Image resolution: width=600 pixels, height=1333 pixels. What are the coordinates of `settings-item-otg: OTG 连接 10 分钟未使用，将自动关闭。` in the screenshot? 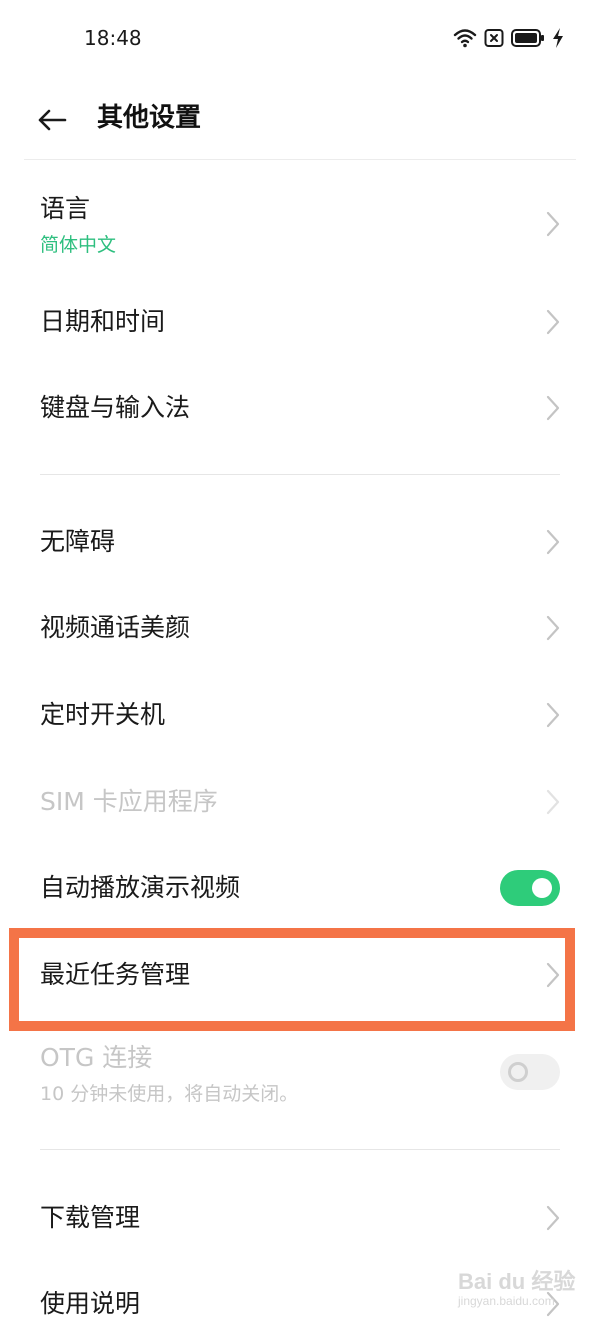 It's located at (300, 1075).